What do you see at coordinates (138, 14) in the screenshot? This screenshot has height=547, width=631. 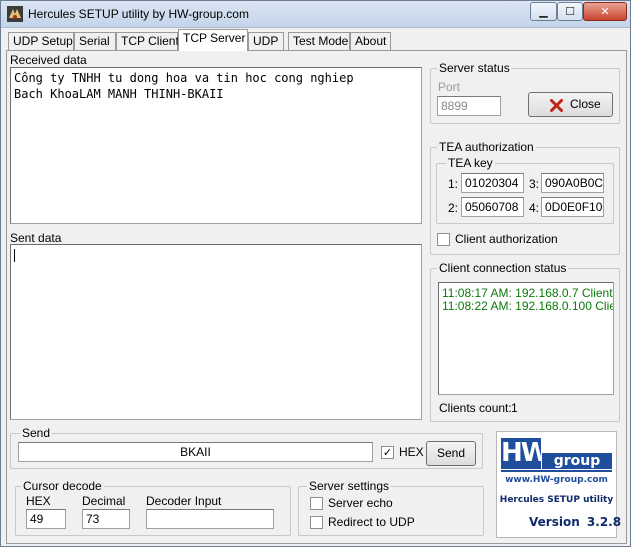 I see `window-title: Hercules SETUP utility by HW-group.com` at bounding box center [138, 14].